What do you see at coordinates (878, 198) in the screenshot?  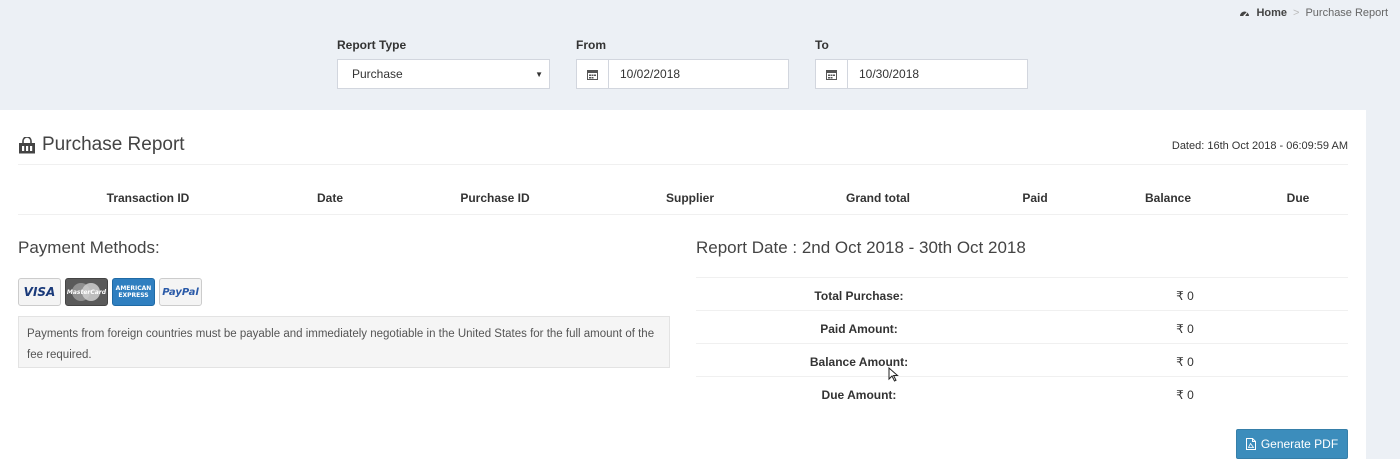 I see `column-header: Grand total` at bounding box center [878, 198].